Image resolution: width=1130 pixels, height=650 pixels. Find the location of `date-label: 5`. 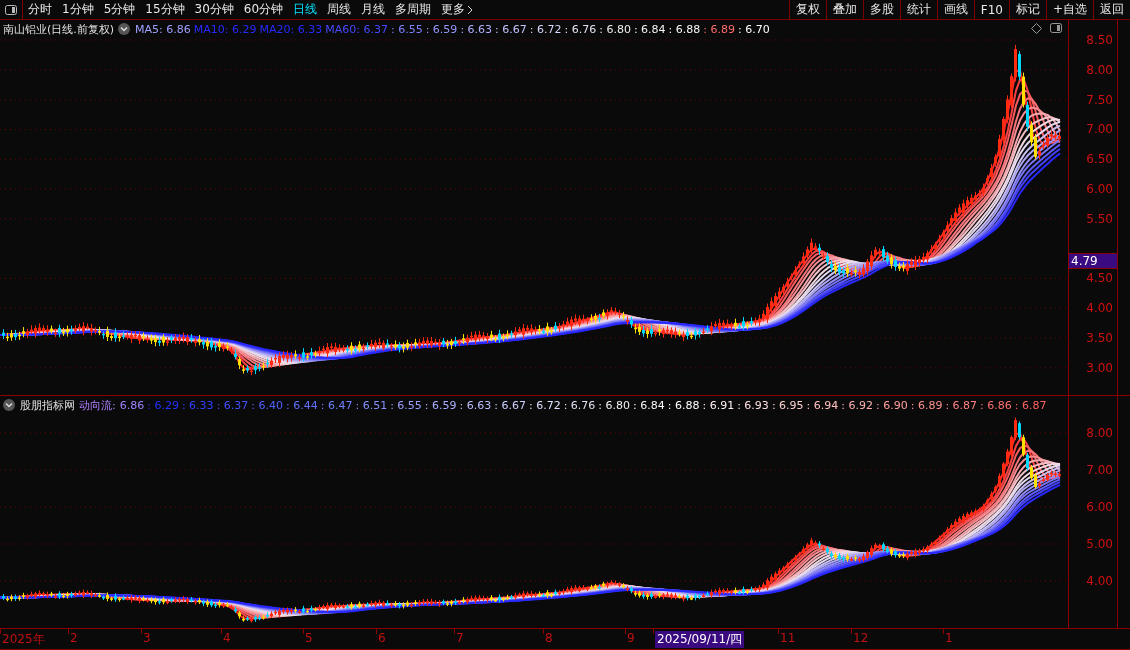

date-label: 5 is located at coordinates (309, 638).